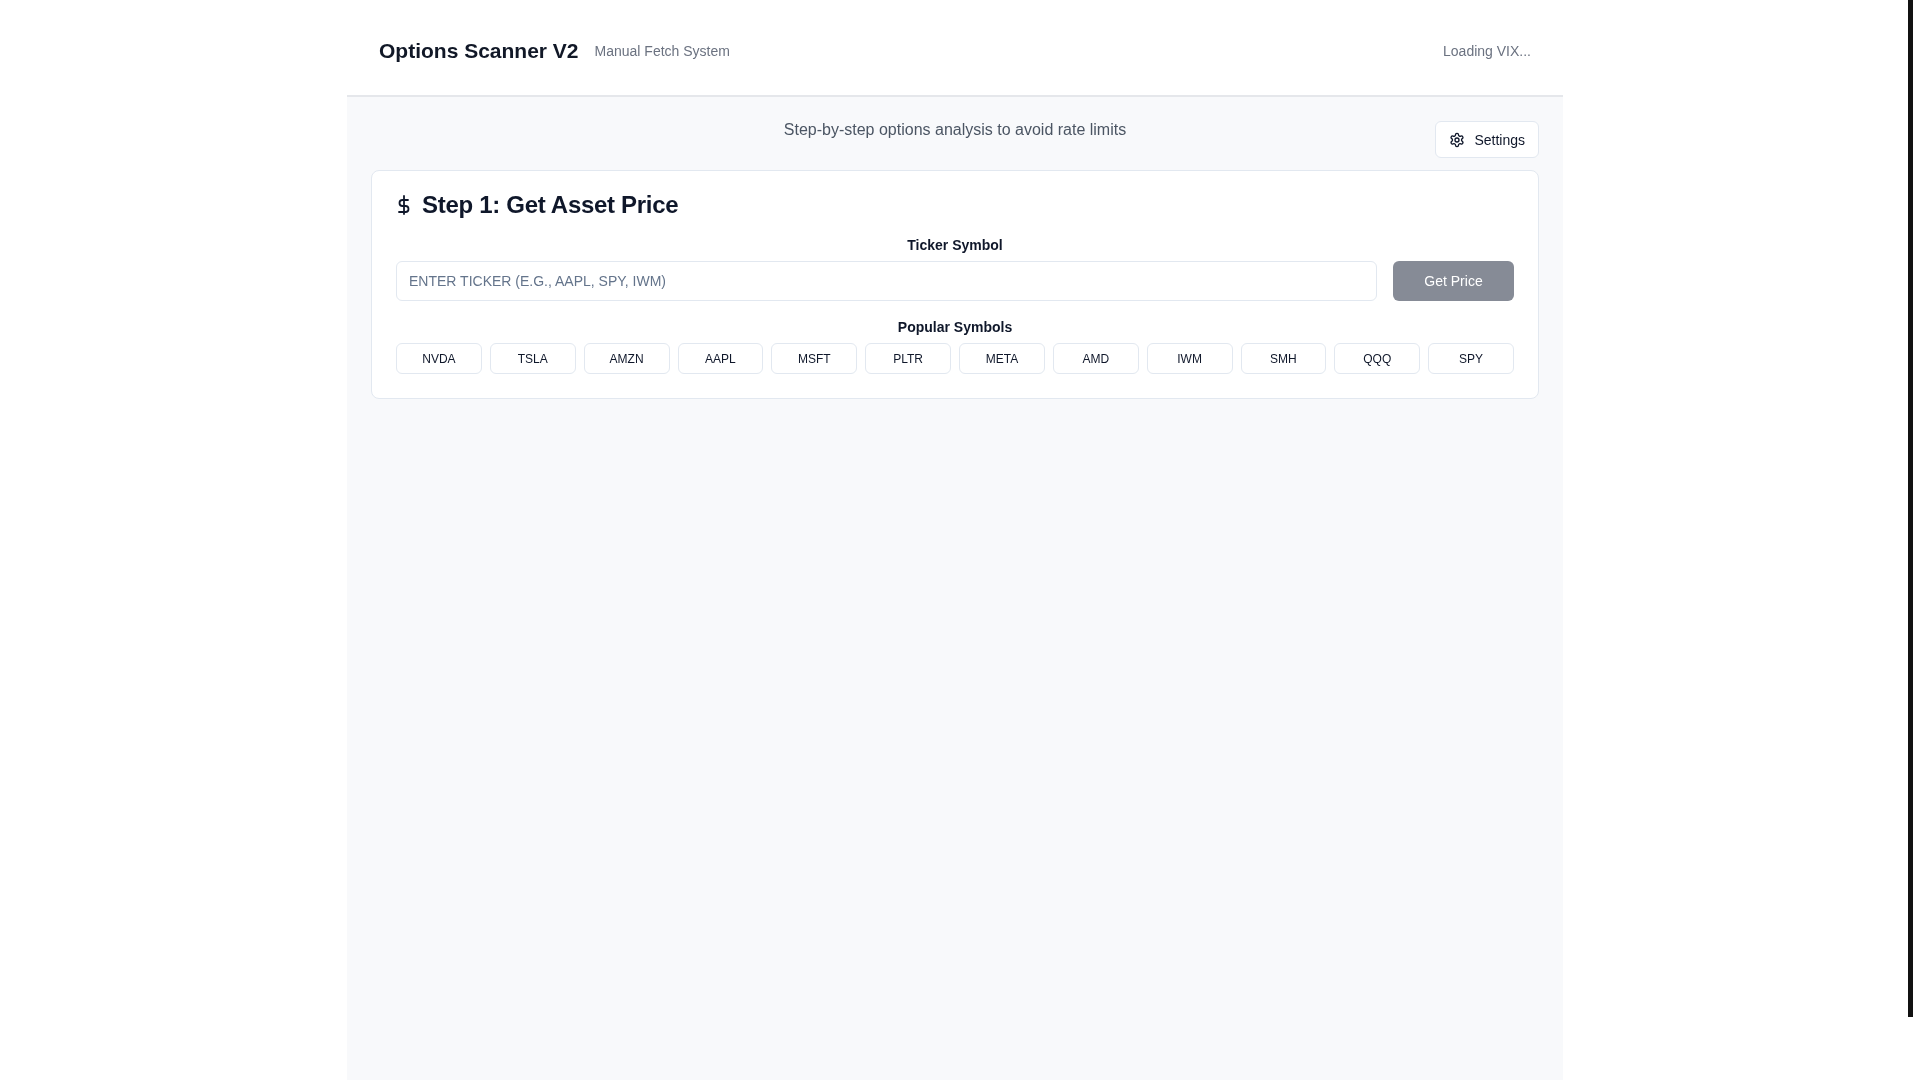  Describe the element at coordinates (908, 358) in the screenshot. I see `symbol-button: PLTR` at that location.